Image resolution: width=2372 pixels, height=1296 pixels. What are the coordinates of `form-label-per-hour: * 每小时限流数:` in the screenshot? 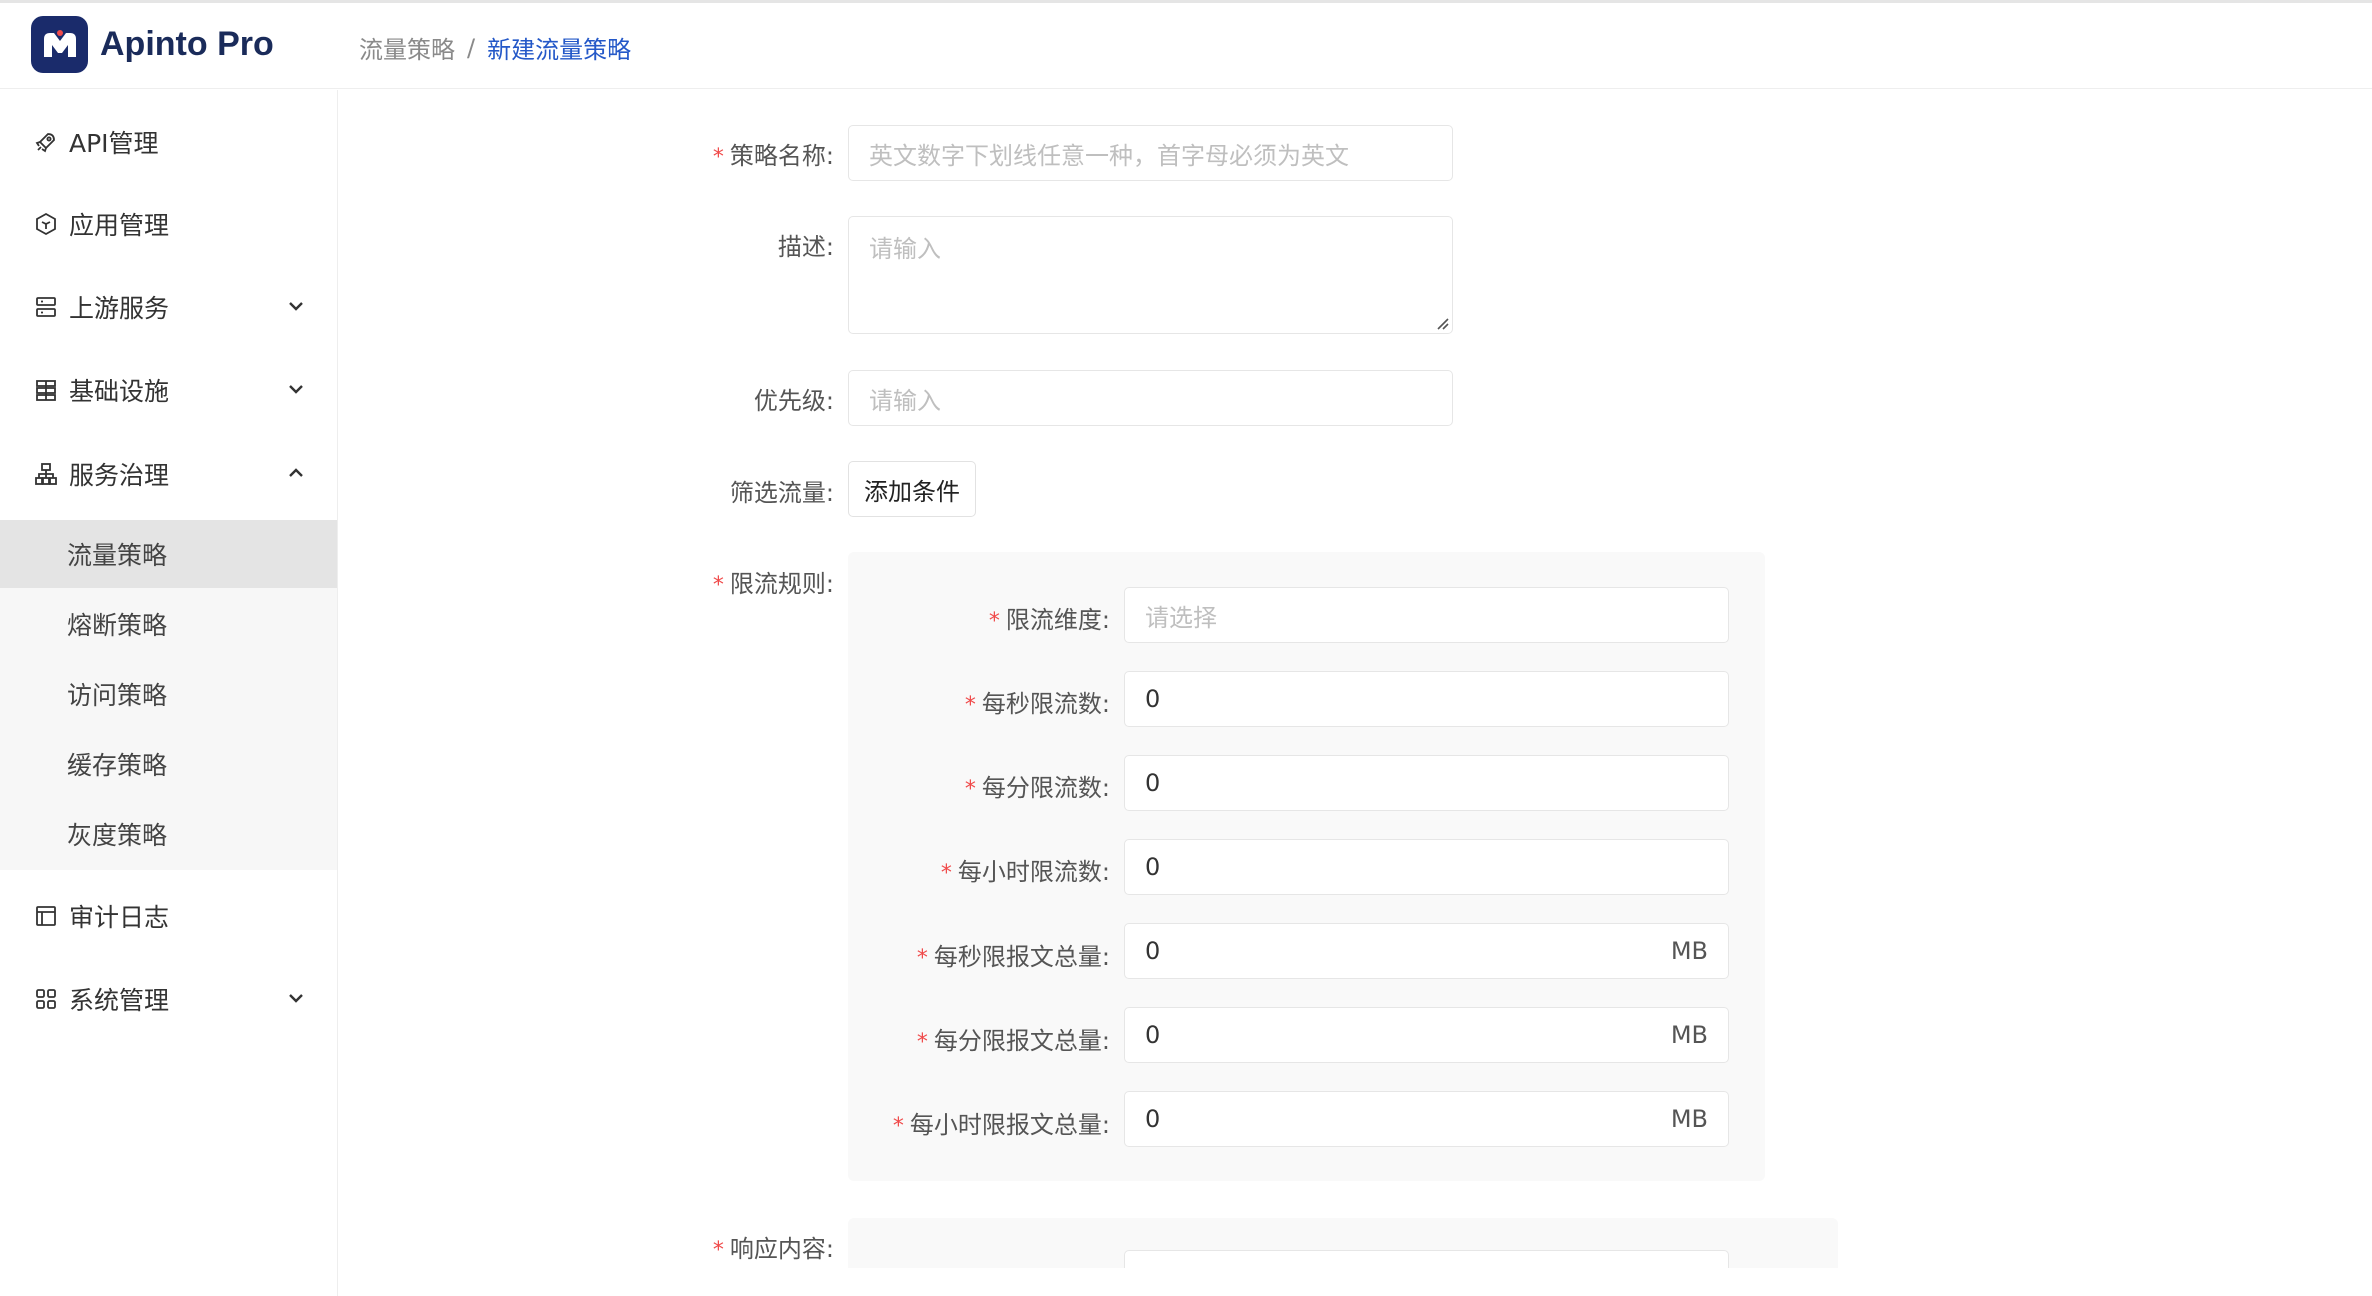 It's located at (1025, 872).